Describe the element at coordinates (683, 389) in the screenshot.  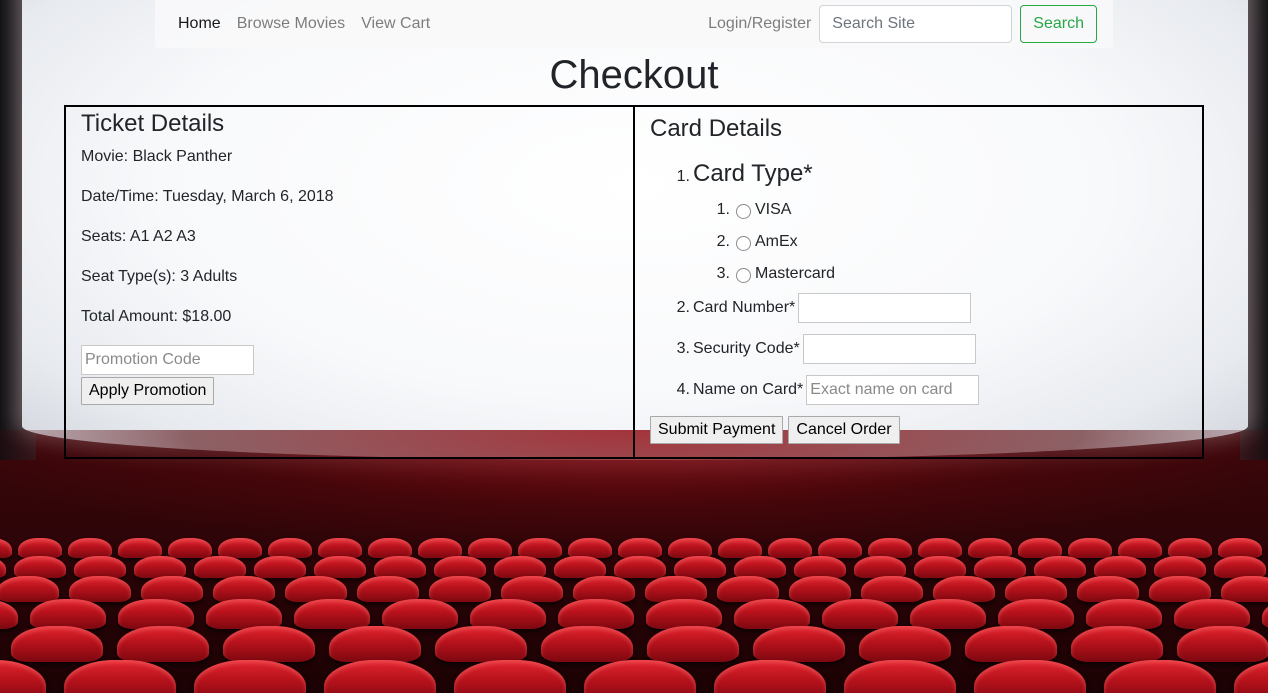
I see `list-number: 4.` at that location.